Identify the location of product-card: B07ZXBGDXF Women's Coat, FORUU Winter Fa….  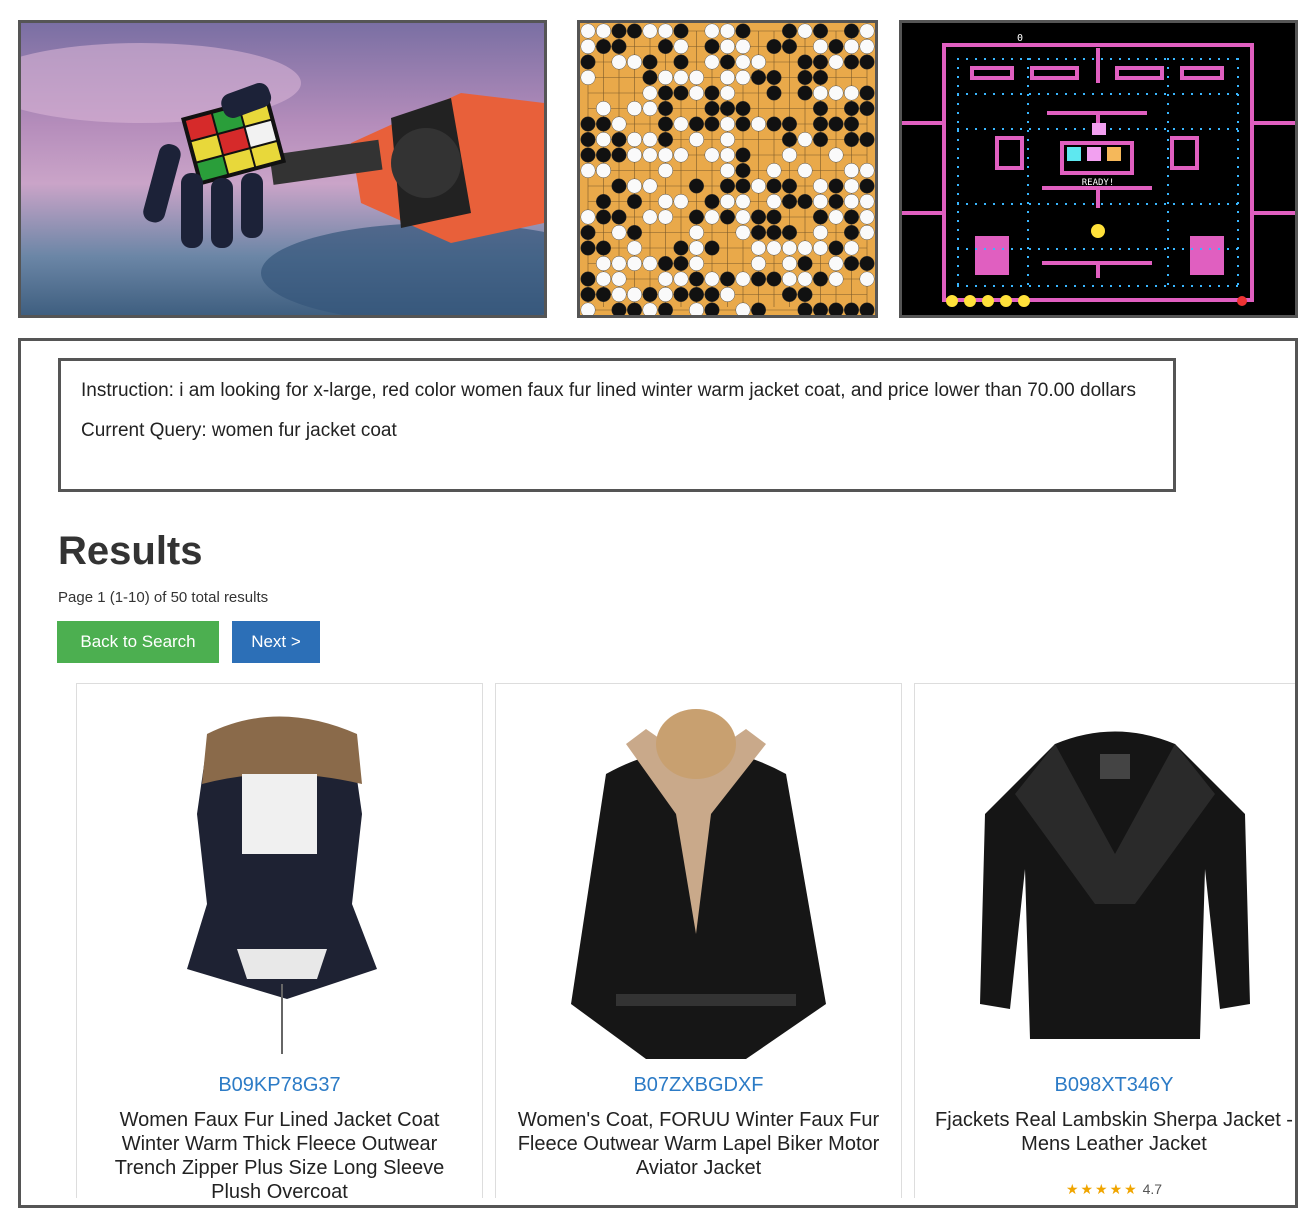
(698, 940).